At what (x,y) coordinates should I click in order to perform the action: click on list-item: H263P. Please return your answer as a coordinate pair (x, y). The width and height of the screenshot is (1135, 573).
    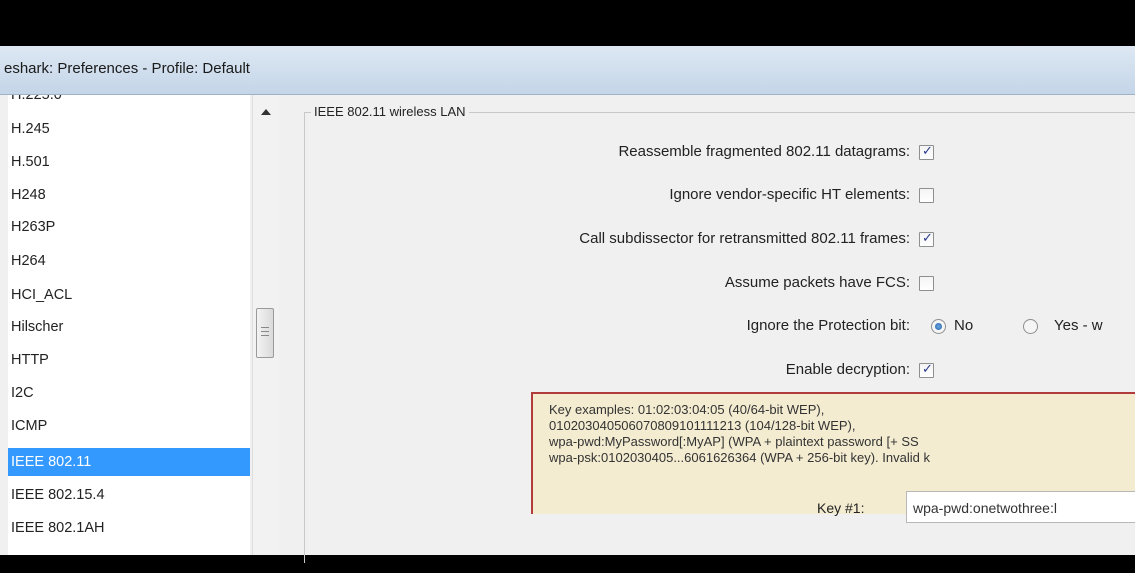
    Looking at the image, I should click on (129, 227).